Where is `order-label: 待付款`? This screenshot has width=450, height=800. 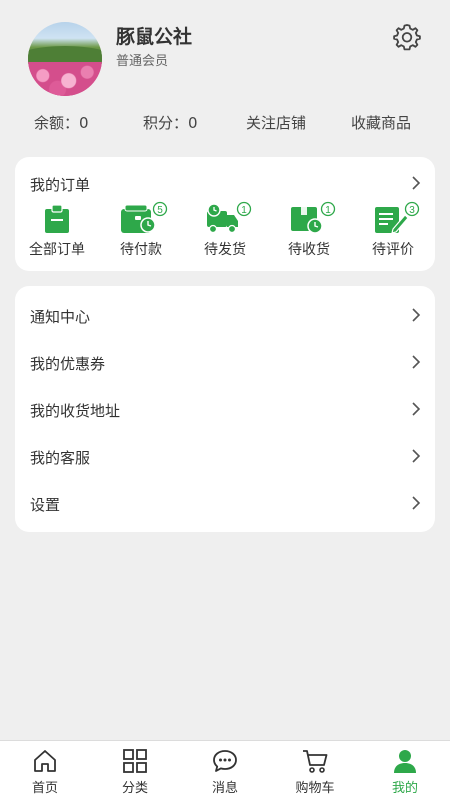 order-label: 待付款 is located at coordinates (141, 250).